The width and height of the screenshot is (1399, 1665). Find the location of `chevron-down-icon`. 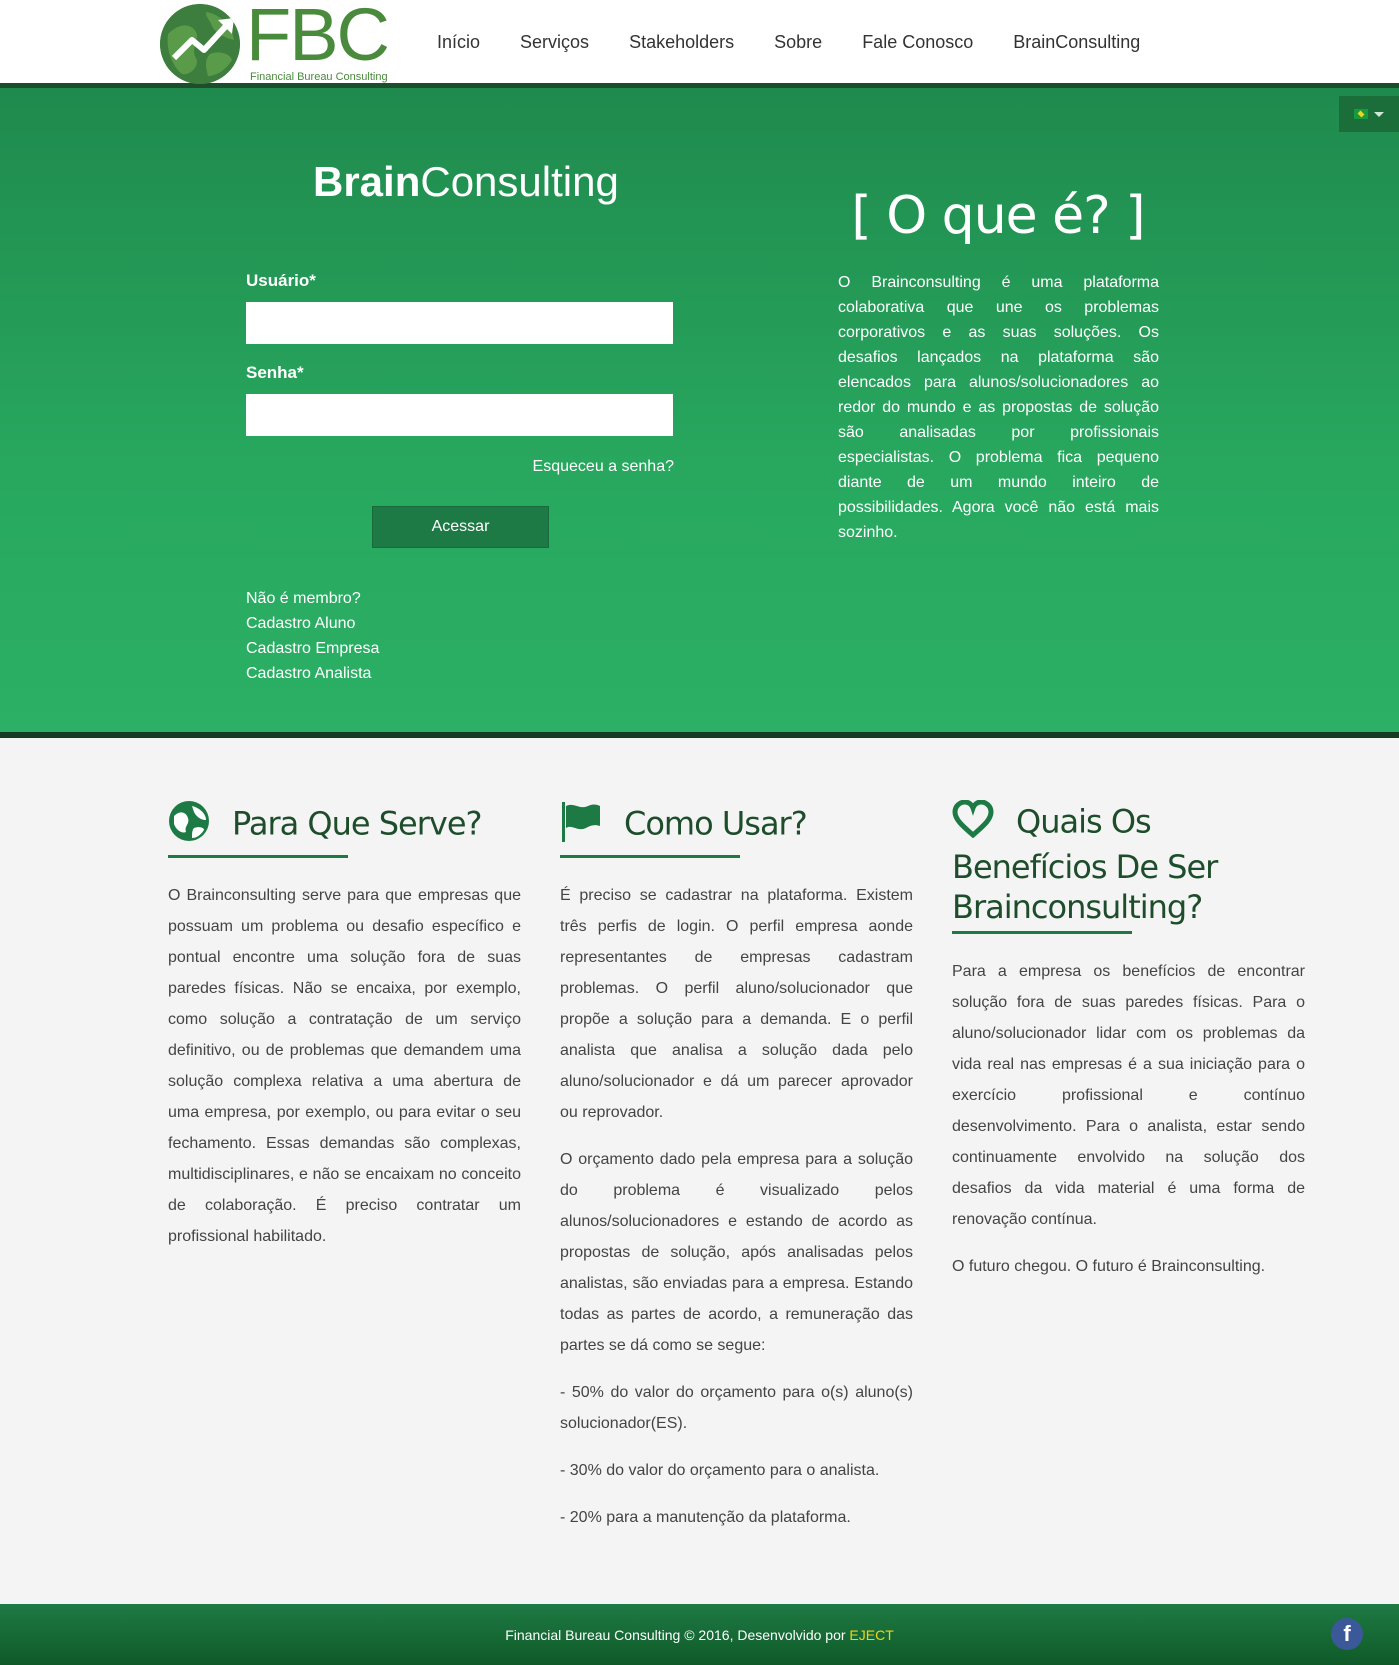

chevron-down-icon is located at coordinates (1379, 114).